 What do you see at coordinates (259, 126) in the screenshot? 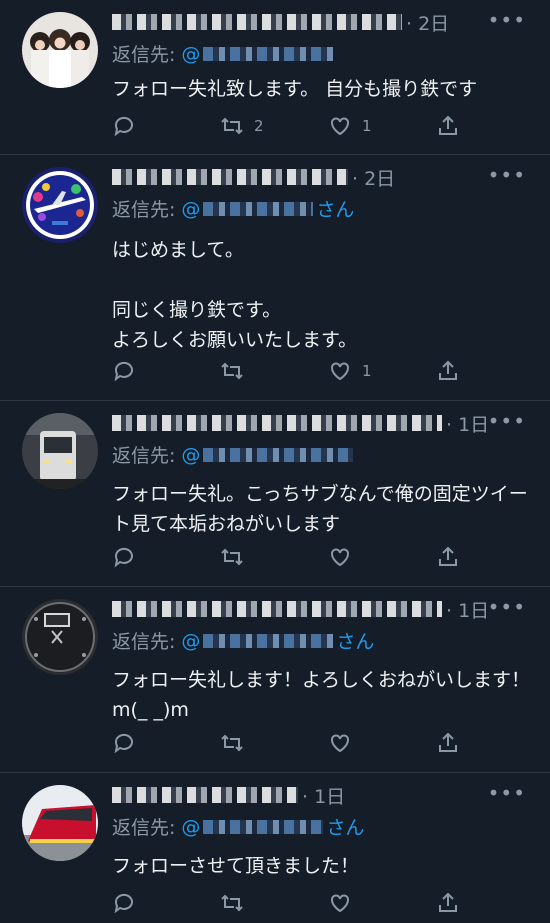
I see `retweet-count: 2` at bounding box center [259, 126].